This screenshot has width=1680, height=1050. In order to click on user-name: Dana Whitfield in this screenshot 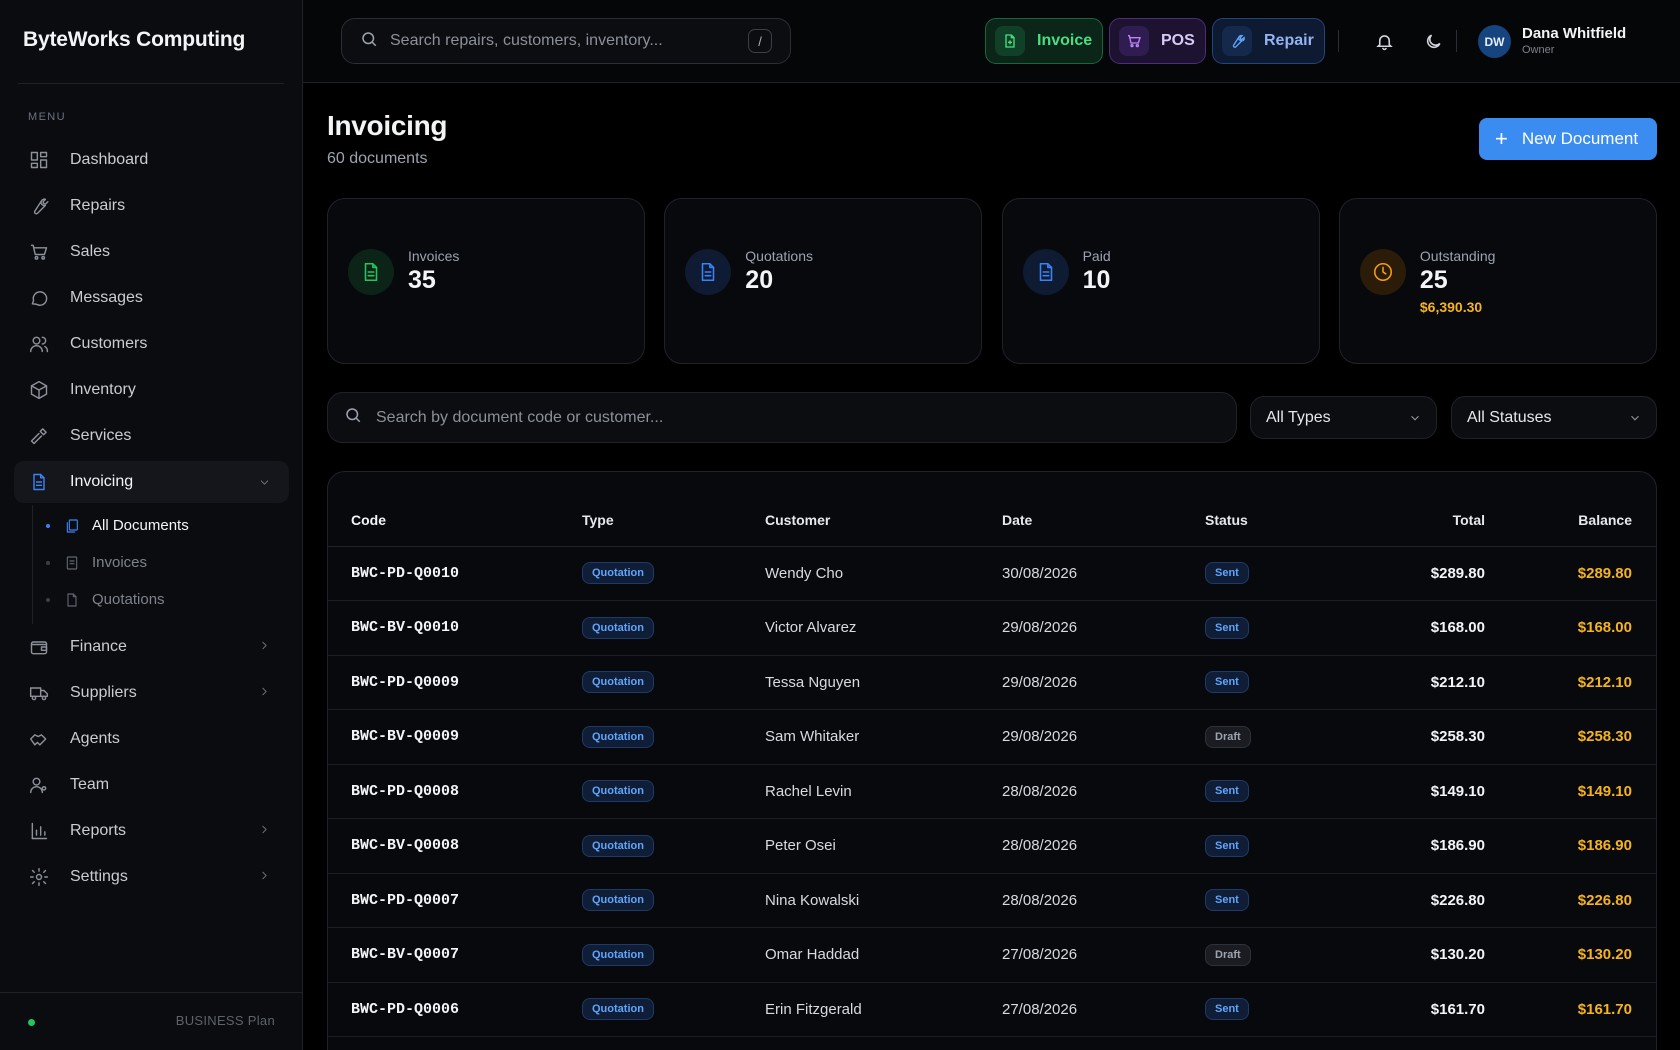, I will do `click(1574, 33)`.